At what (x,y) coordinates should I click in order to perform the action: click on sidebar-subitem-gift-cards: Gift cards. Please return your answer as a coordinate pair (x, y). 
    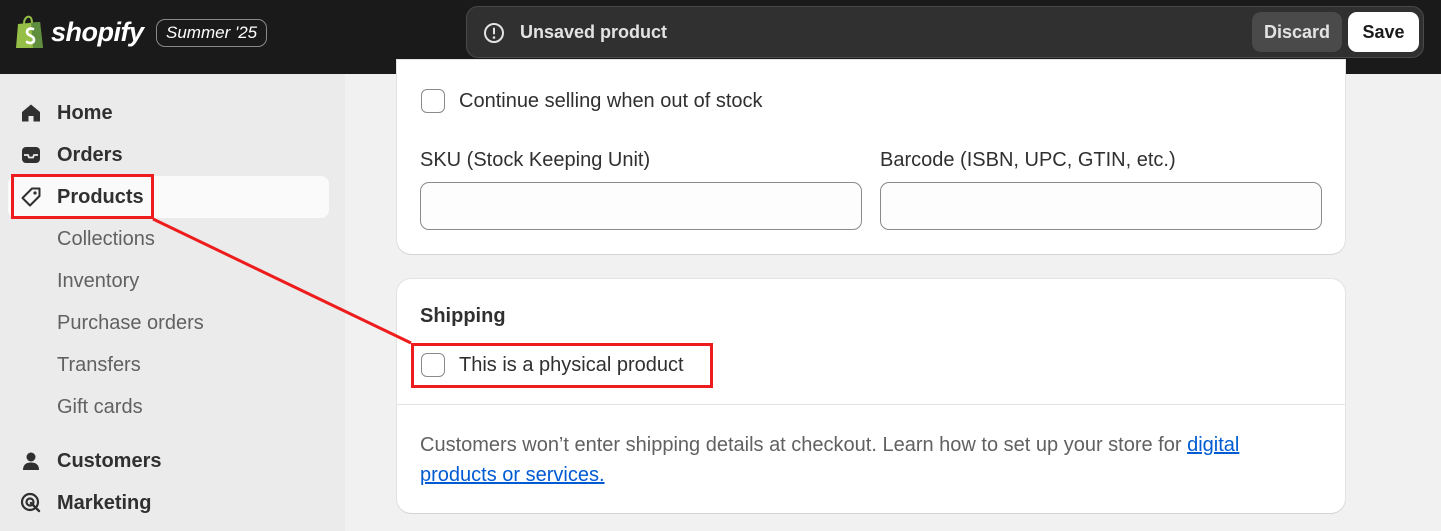
    Looking at the image, I should click on (100, 407).